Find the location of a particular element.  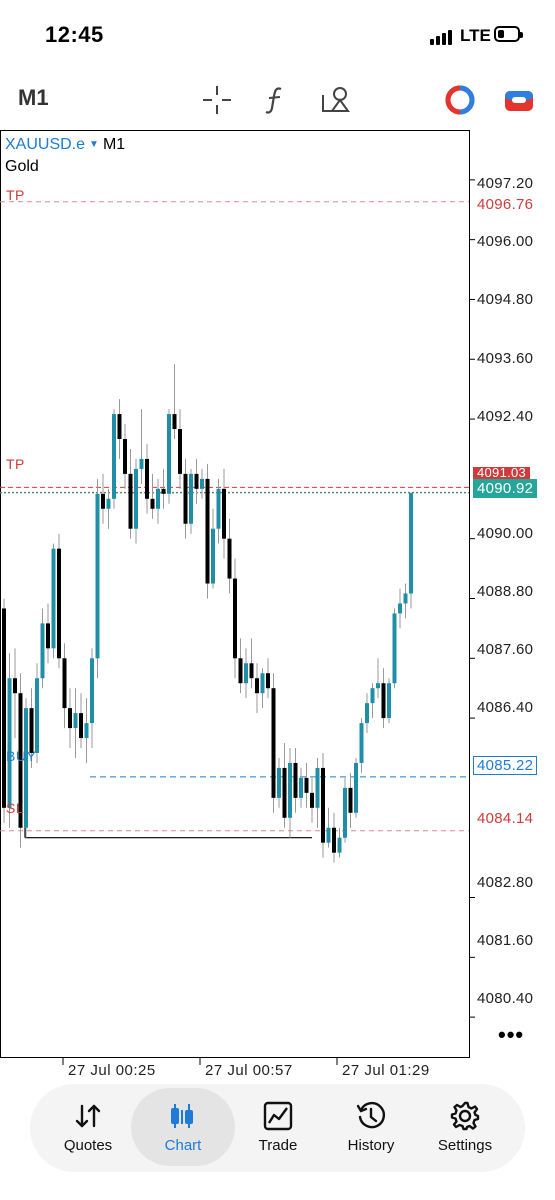

tab-label: Trade is located at coordinates (278, 1145).